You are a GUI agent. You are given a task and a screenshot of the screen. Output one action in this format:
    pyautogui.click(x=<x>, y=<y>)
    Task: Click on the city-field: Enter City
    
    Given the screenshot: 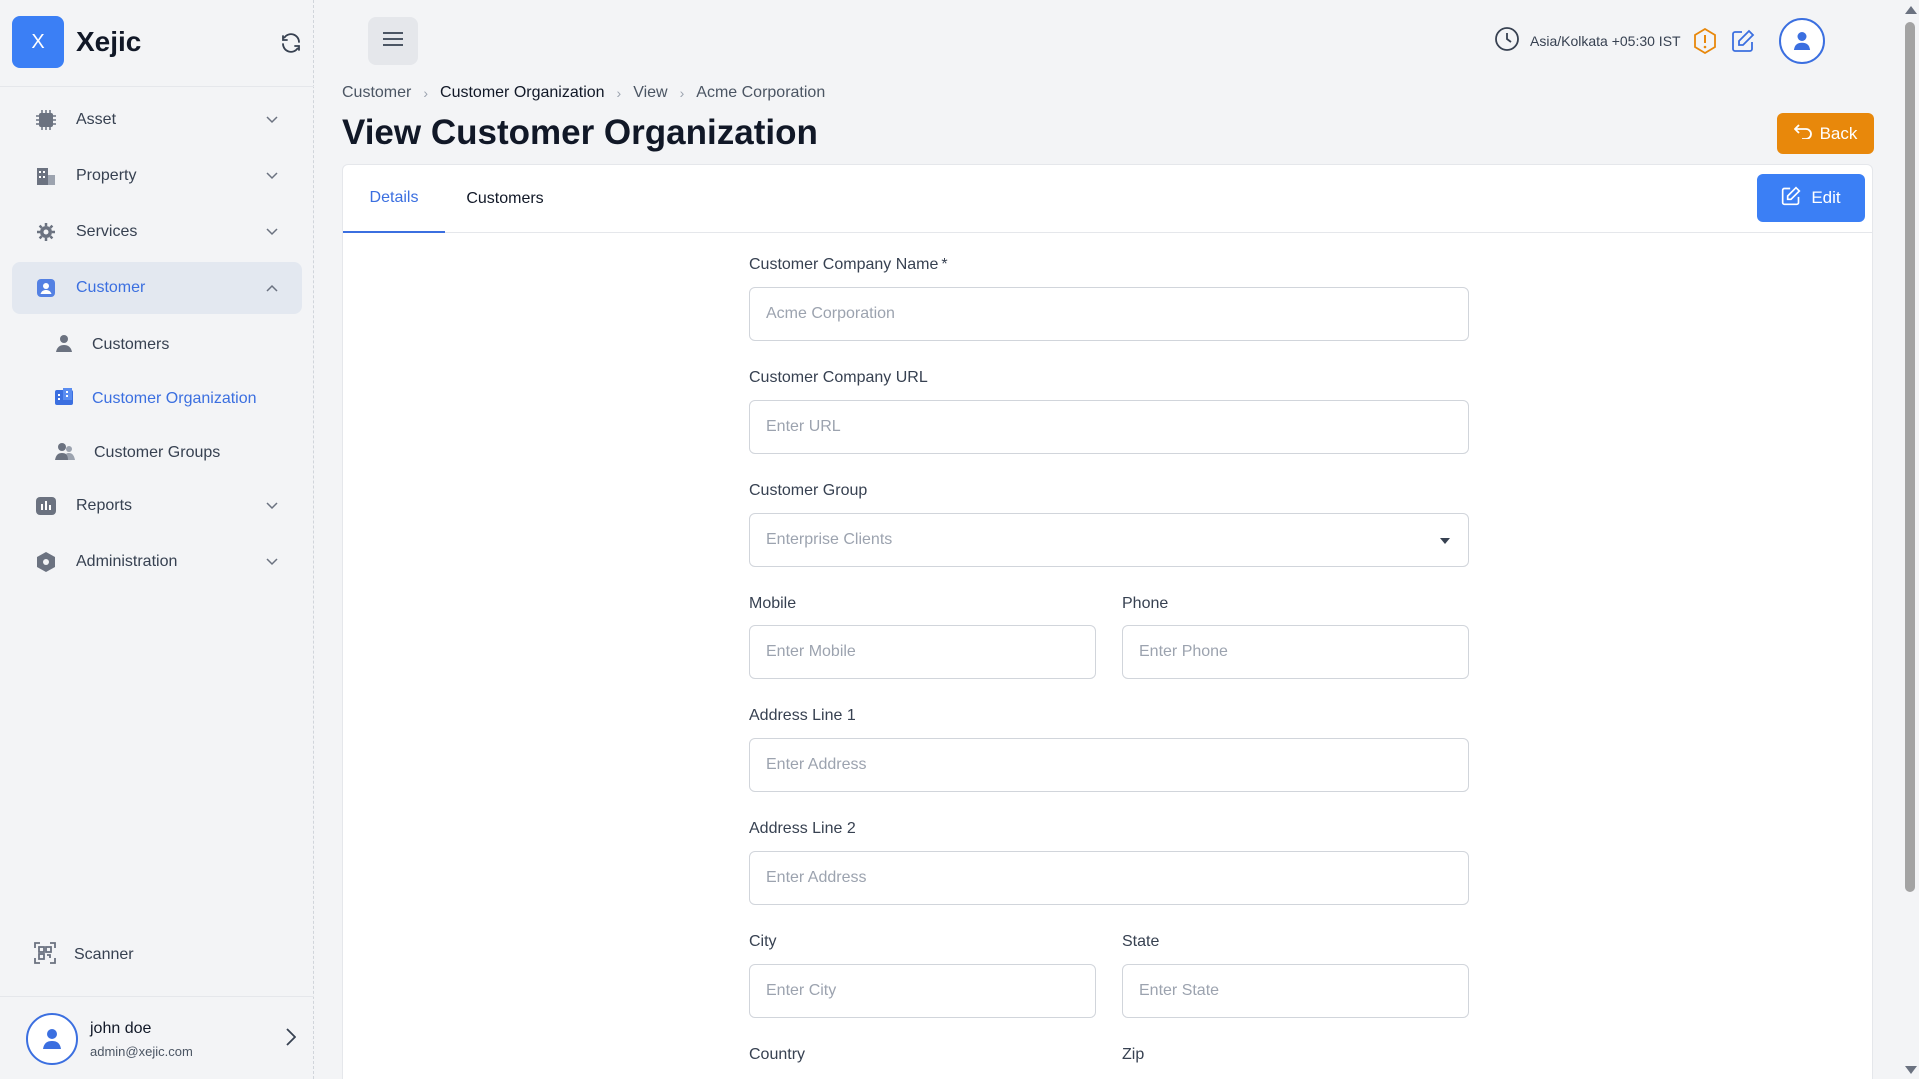 What is the action you would take?
    pyautogui.click(x=922, y=991)
    